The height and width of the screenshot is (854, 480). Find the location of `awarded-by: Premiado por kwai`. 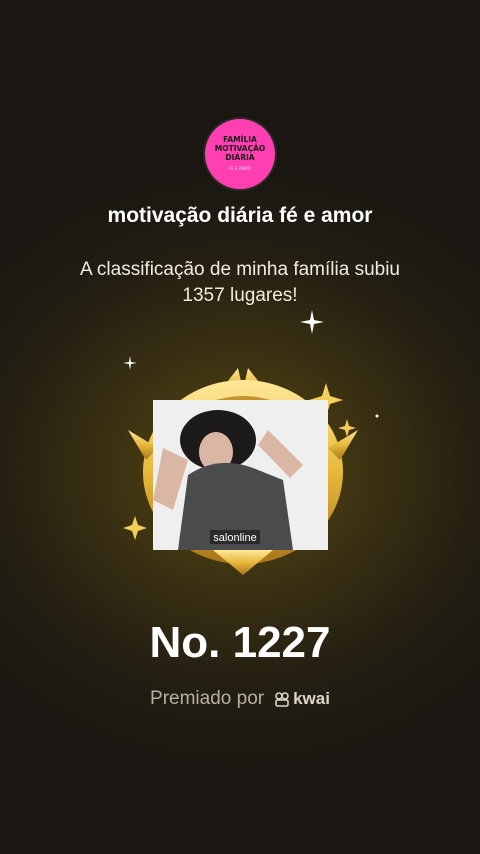

awarded-by: Premiado por kwai is located at coordinates (240, 699).